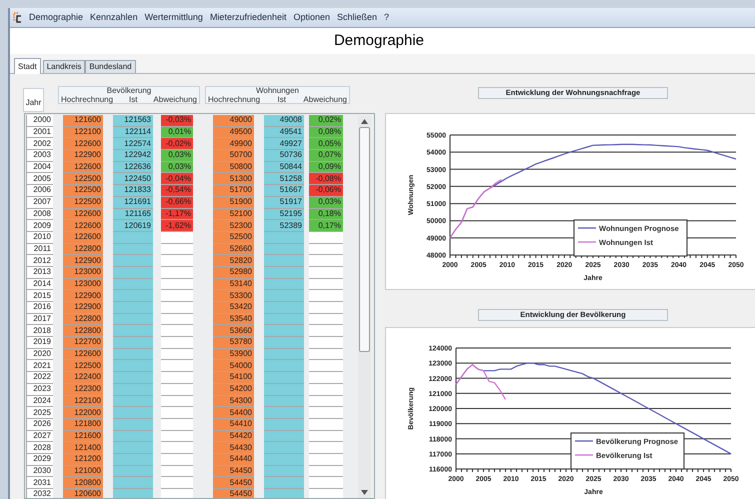 The height and width of the screenshot is (499, 755). Describe the element at coordinates (133, 226) in the screenshot. I see `actual-cell: 120619` at that location.